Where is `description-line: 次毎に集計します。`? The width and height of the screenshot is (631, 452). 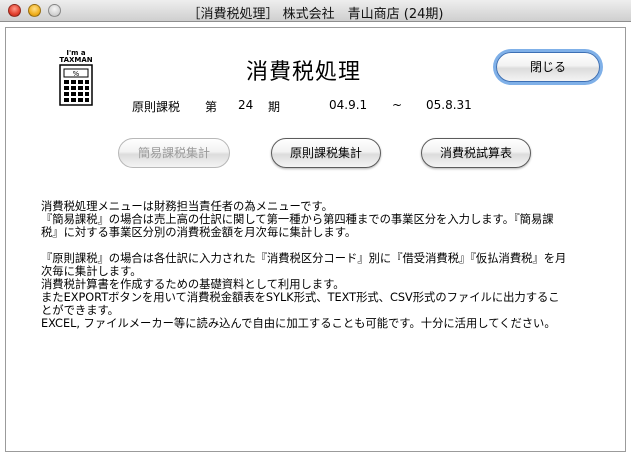
description-line: 次毎に集計します。 is located at coordinates (91, 271).